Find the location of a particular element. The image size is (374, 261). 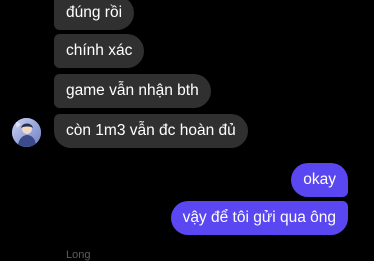

incoming-message: chính xác is located at coordinates (99, 51).